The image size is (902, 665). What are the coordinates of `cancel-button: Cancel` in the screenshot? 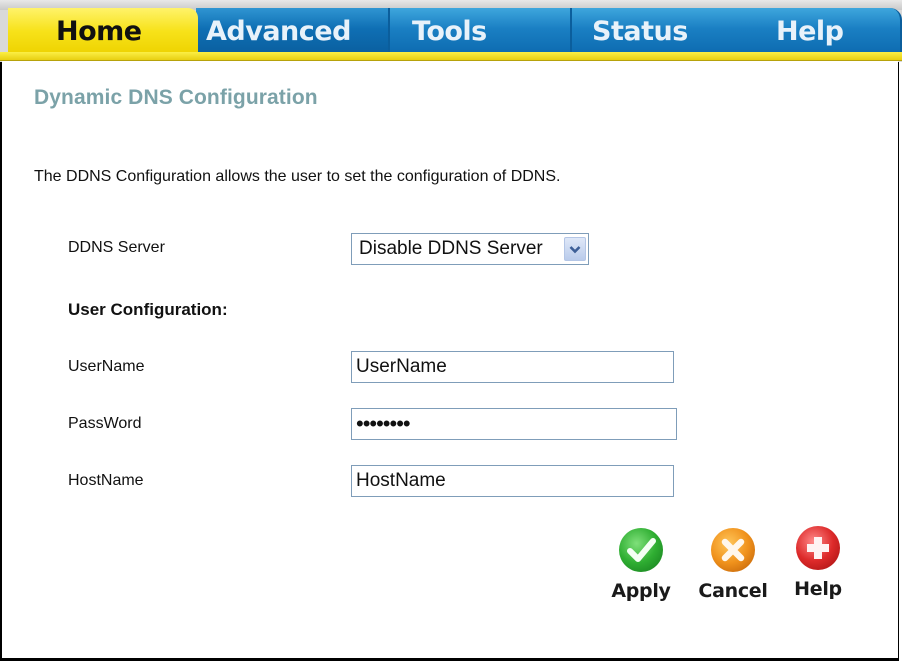 It's located at (733, 565).